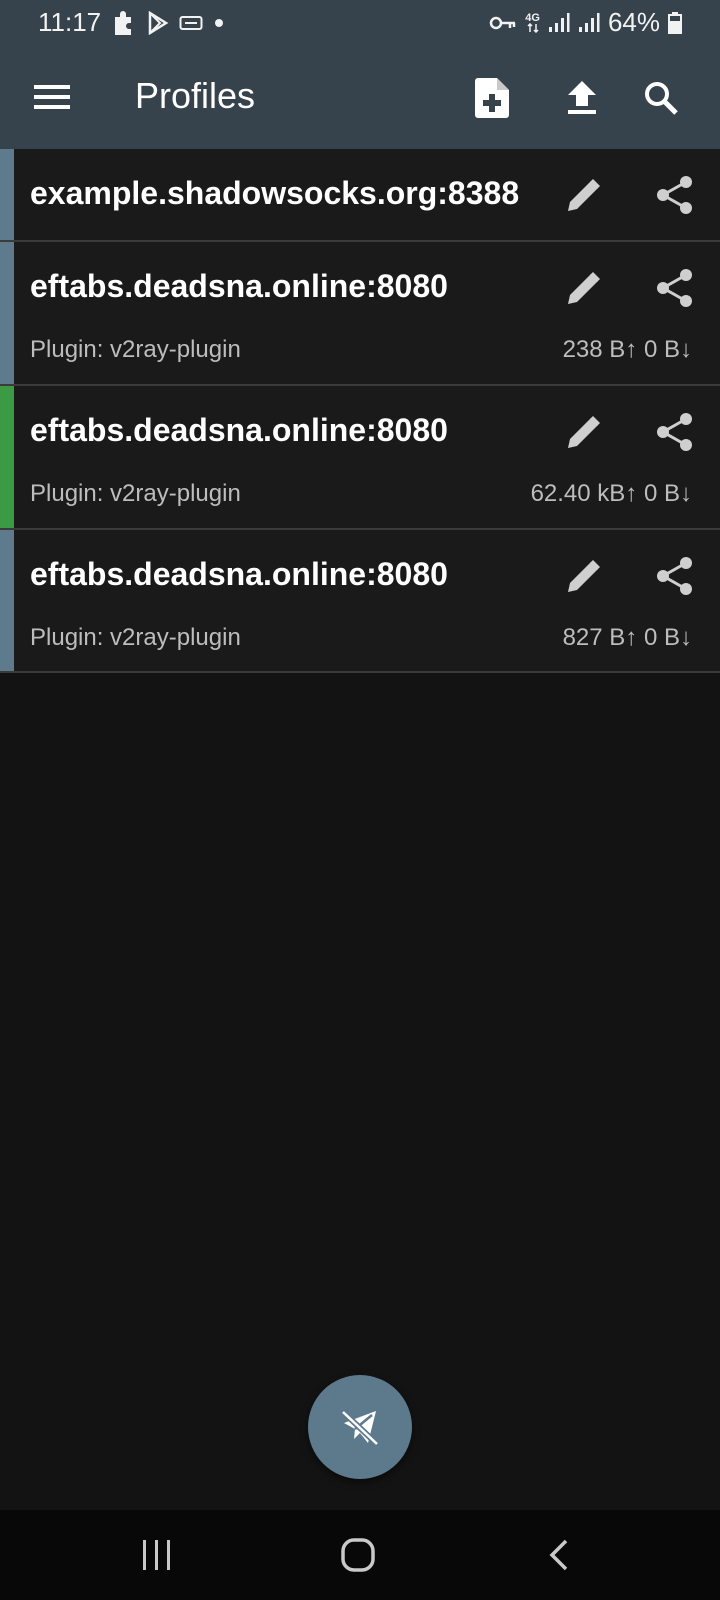  I want to click on connect-fab, so click(360, 1427).